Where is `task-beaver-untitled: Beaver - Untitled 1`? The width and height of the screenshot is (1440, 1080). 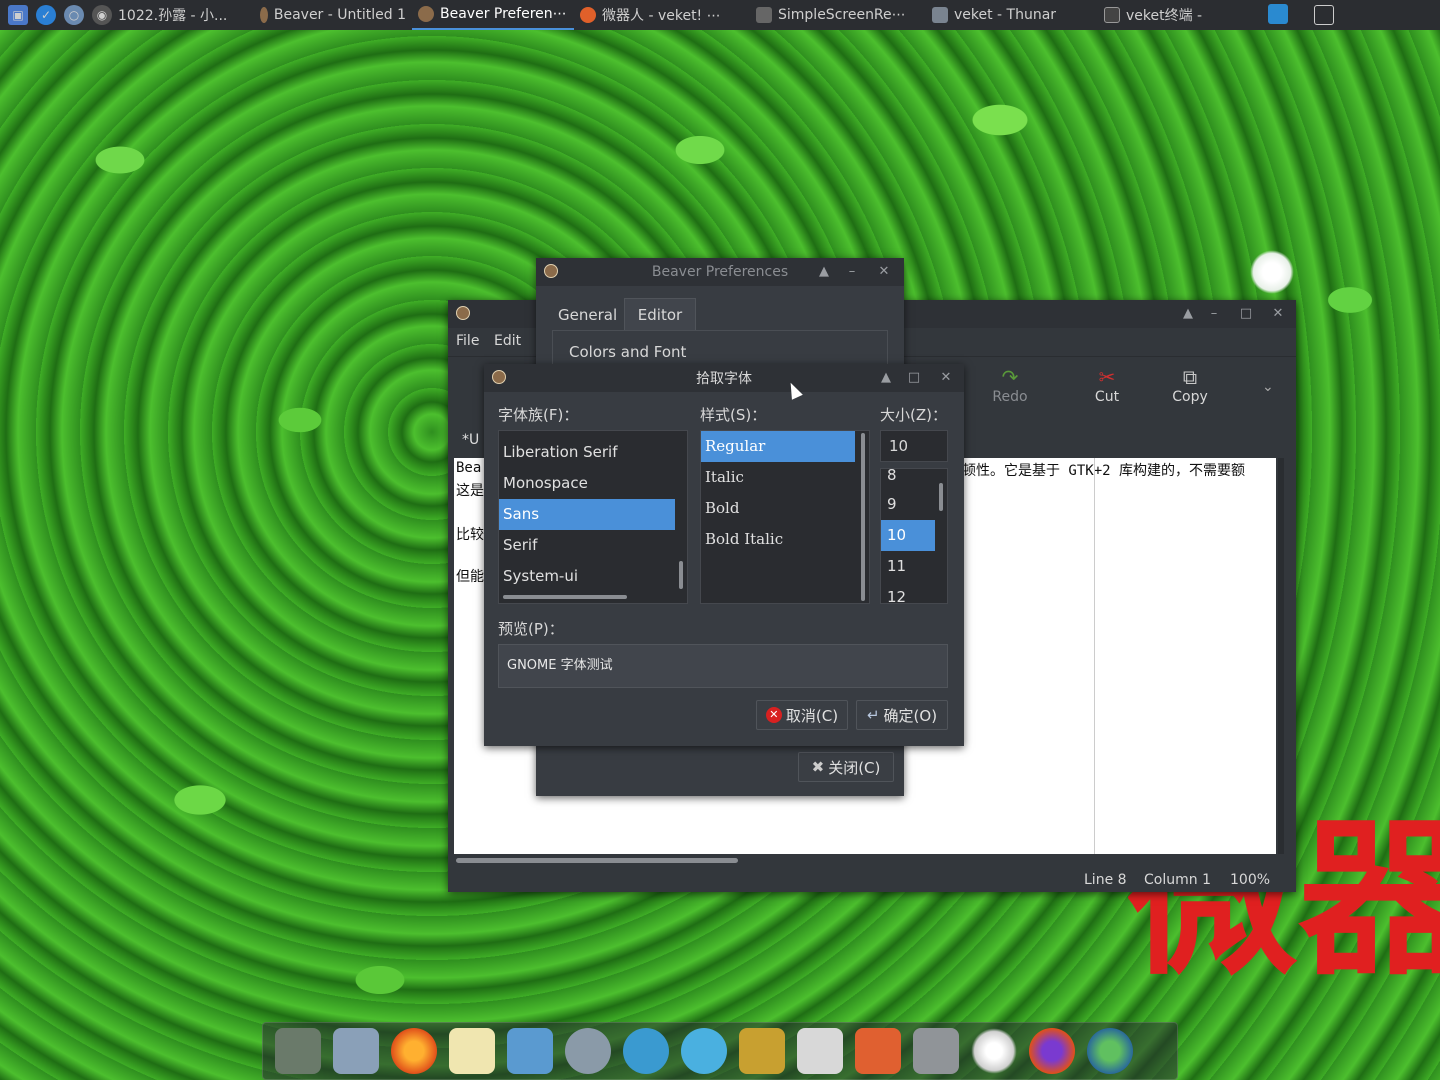
task-beaver-untitled: Beaver - Untitled 1 is located at coordinates (333, 15).